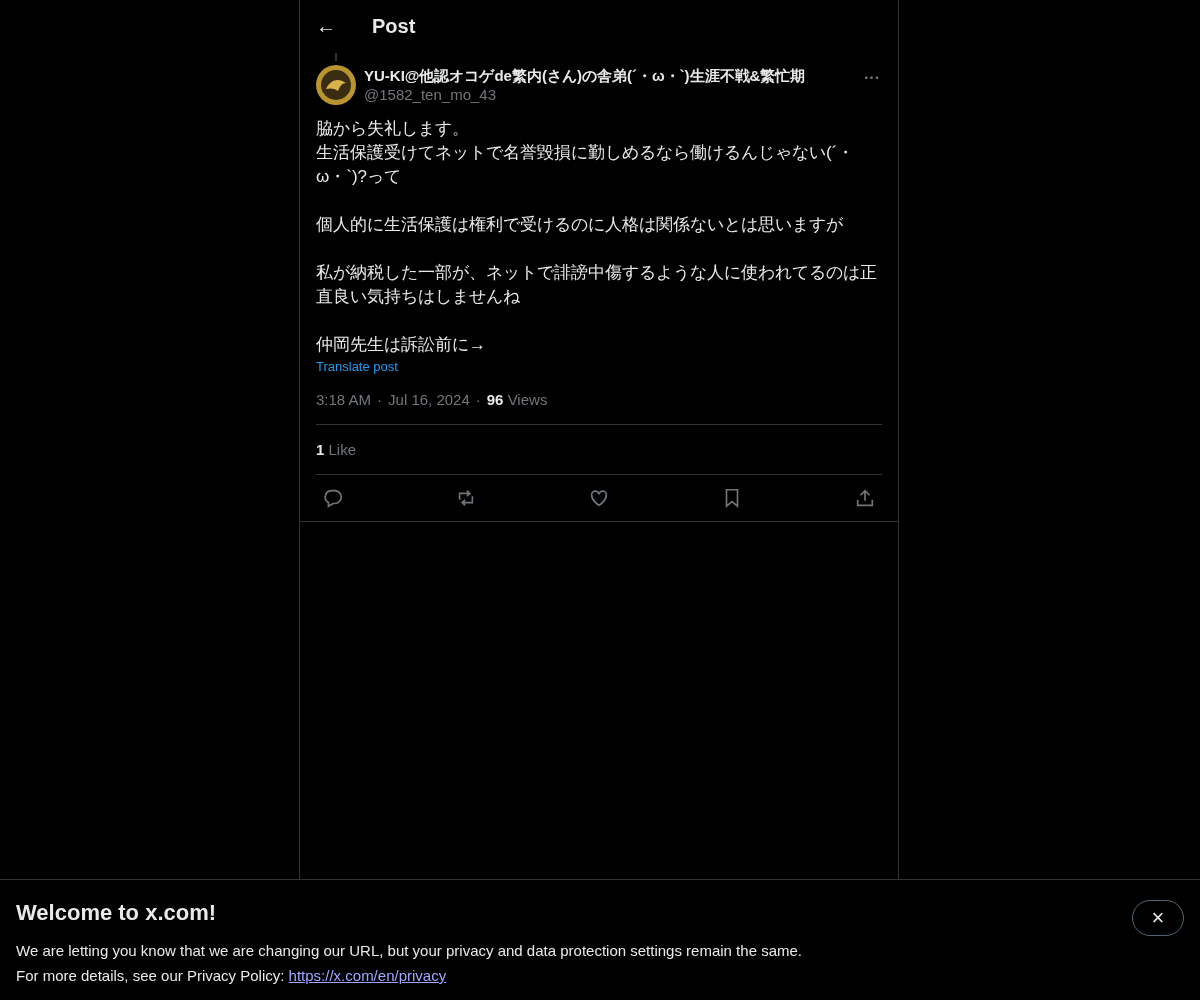 The width and height of the screenshot is (1200, 1000). What do you see at coordinates (865, 498) in the screenshot?
I see `share-icon` at bounding box center [865, 498].